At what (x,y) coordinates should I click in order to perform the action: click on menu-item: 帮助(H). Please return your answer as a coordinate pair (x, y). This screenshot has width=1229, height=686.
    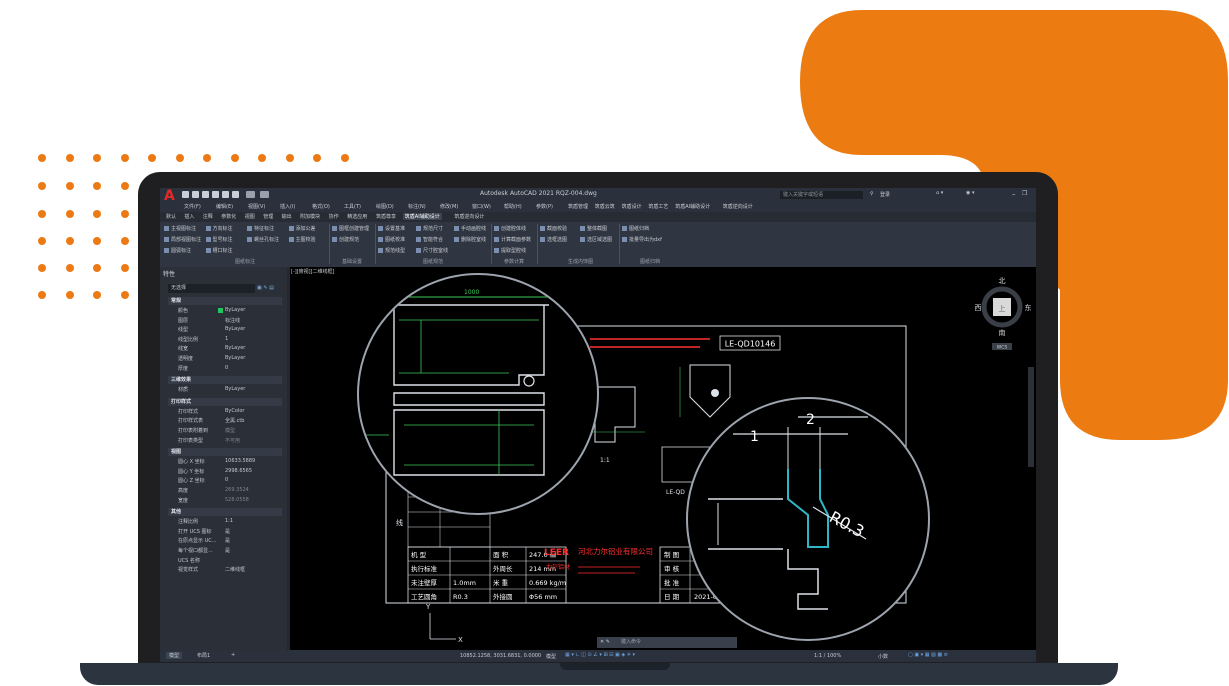
    Looking at the image, I should click on (513, 206).